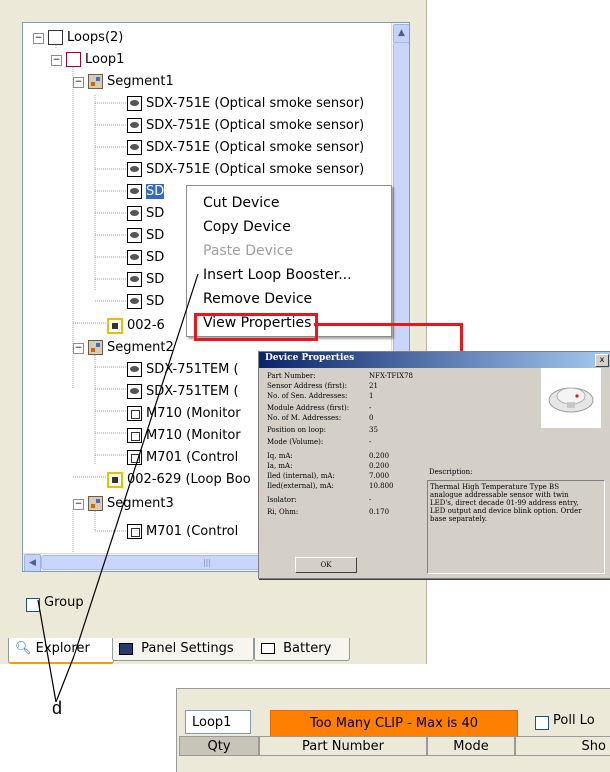  Describe the element at coordinates (326, 565) in the screenshot. I see `ok-button: OK` at that location.